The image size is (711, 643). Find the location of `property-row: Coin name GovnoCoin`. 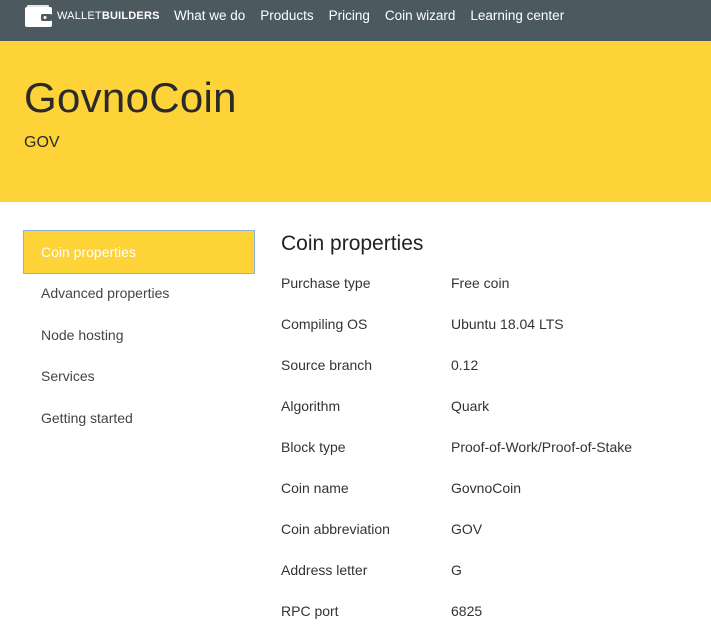

property-row: Coin name GovnoCoin is located at coordinates (491, 498).